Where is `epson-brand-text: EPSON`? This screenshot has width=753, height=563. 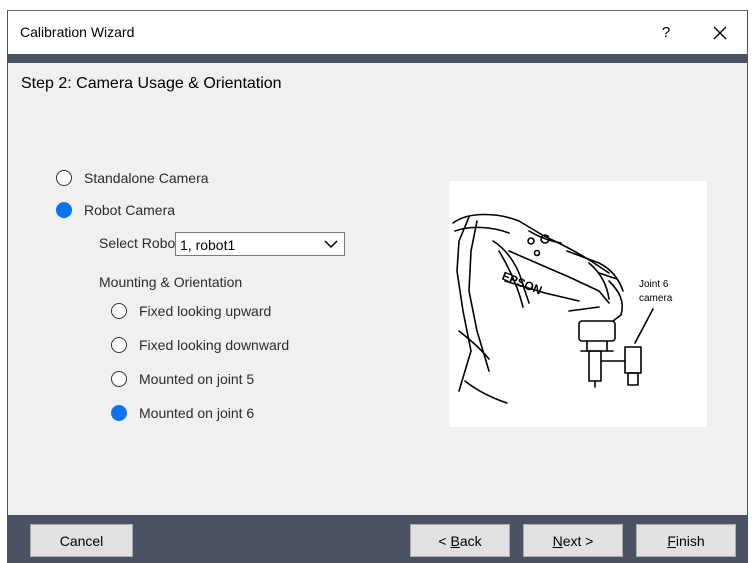 epson-brand-text: EPSON is located at coordinates (522, 283).